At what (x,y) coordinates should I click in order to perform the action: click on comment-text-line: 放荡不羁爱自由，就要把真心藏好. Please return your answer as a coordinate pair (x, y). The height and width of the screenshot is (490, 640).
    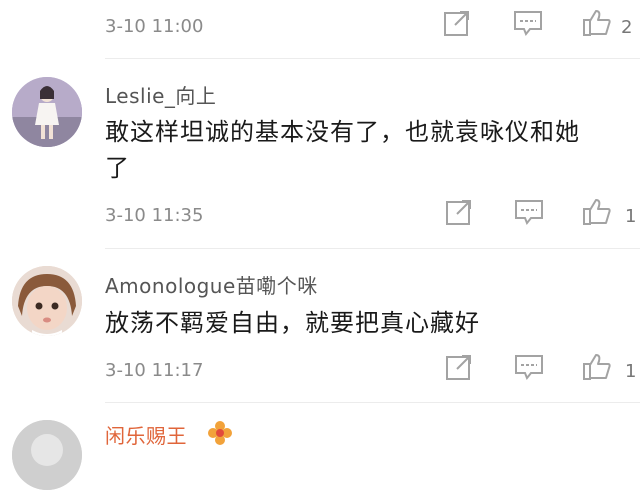
    Looking at the image, I should click on (292, 323).